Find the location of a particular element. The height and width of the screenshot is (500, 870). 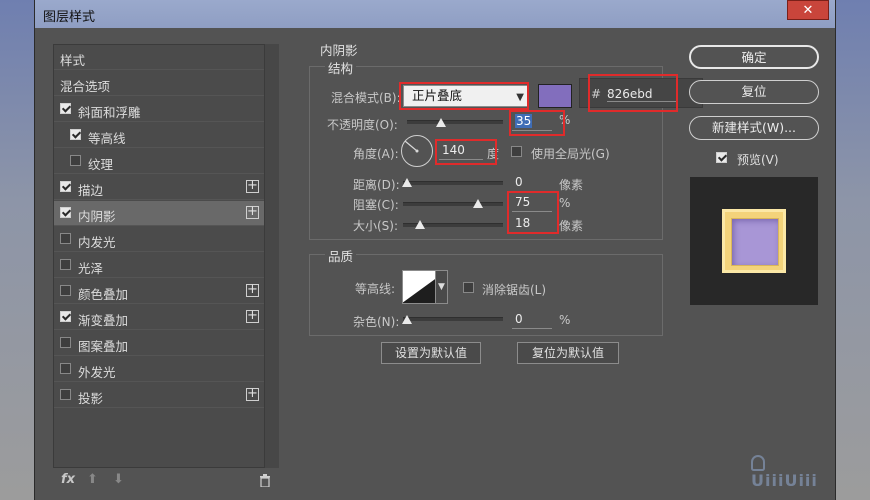

move-down-icon: ⬇ is located at coordinates (118, 479).